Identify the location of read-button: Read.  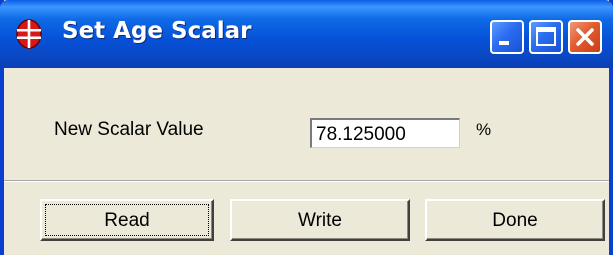
(127, 220).